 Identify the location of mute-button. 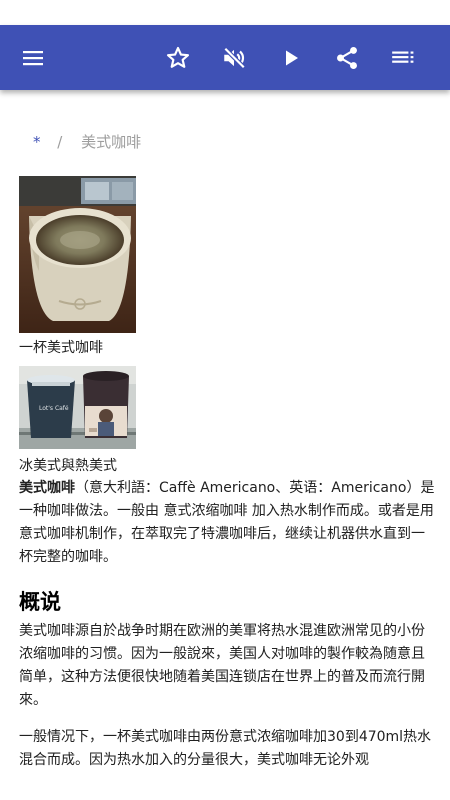
(234, 57).